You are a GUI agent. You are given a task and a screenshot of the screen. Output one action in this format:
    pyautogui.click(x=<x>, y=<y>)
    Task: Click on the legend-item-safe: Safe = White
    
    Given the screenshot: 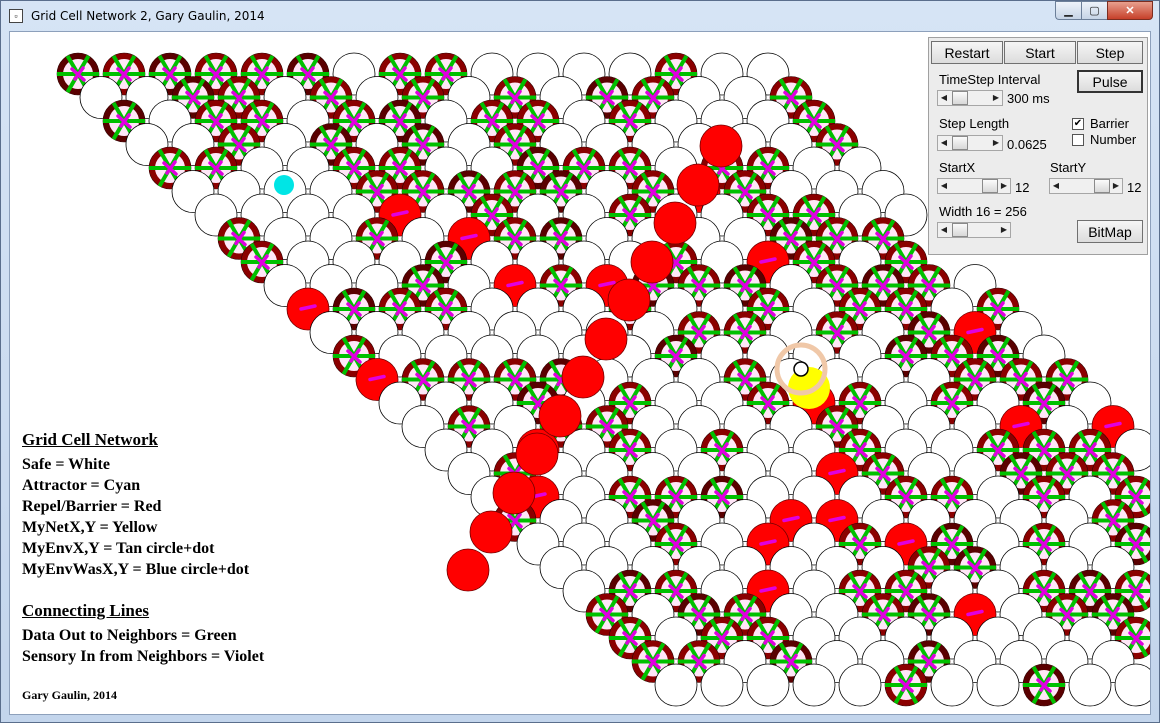 What is the action you would take?
    pyautogui.click(x=66, y=464)
    